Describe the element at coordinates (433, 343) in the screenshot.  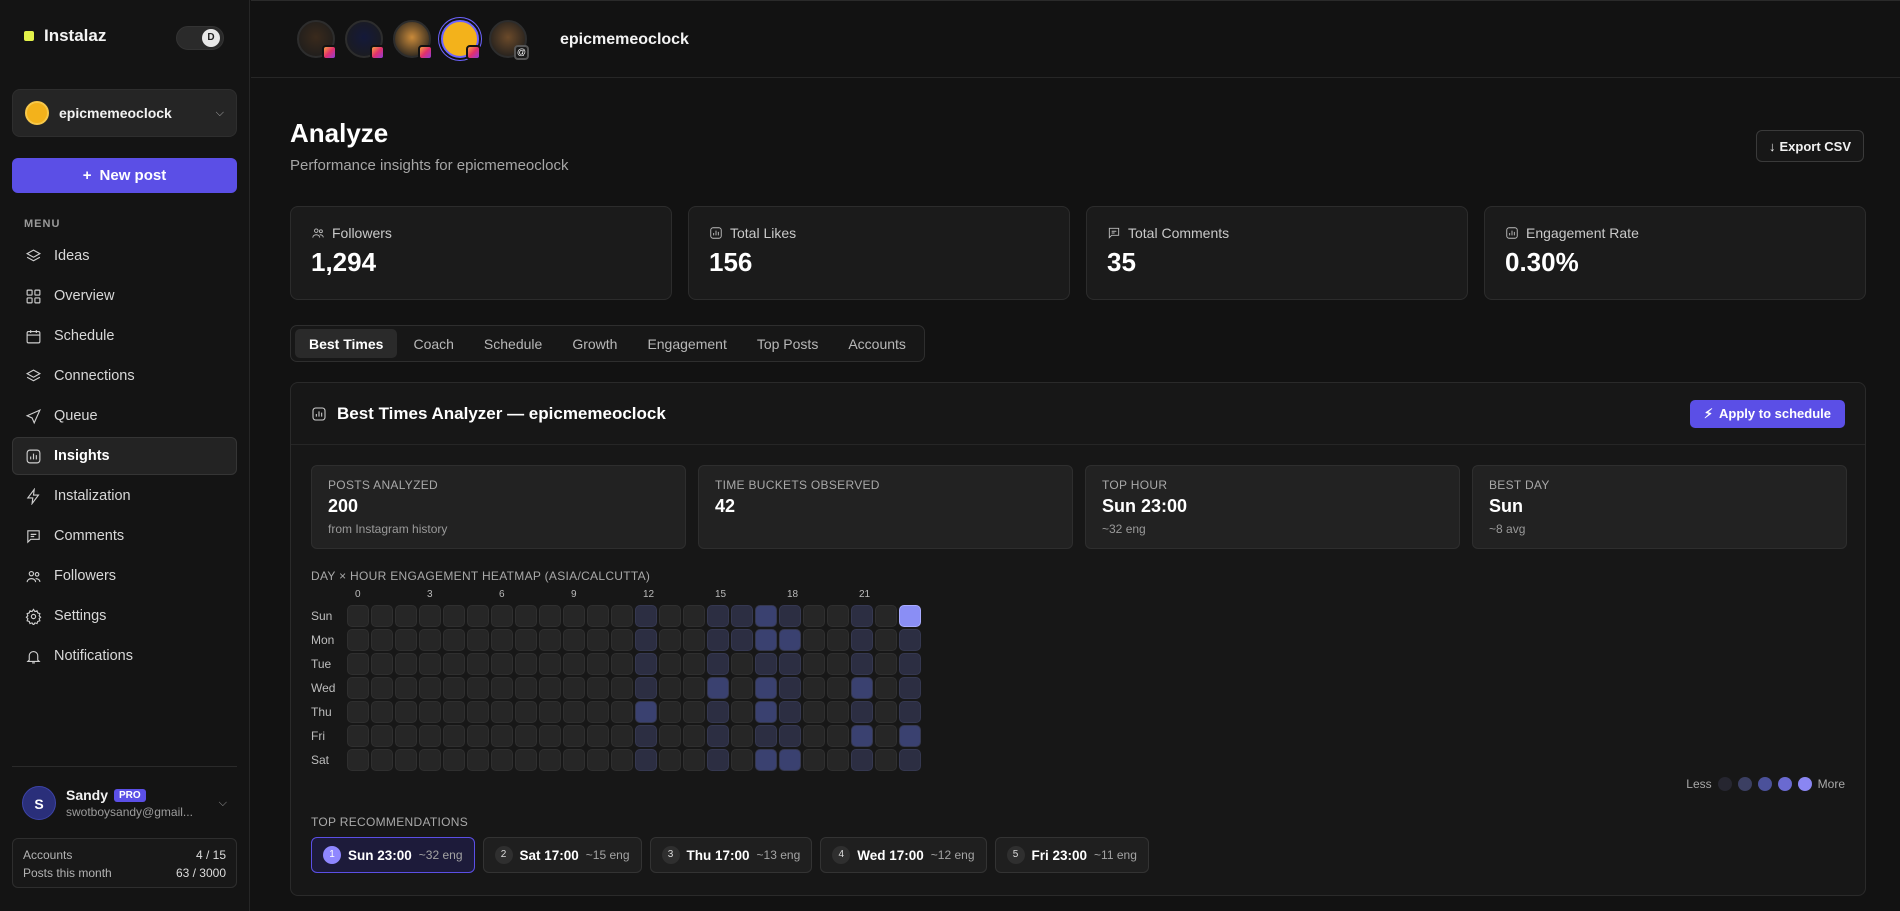
I see `tab-coach: Coach` at that location.